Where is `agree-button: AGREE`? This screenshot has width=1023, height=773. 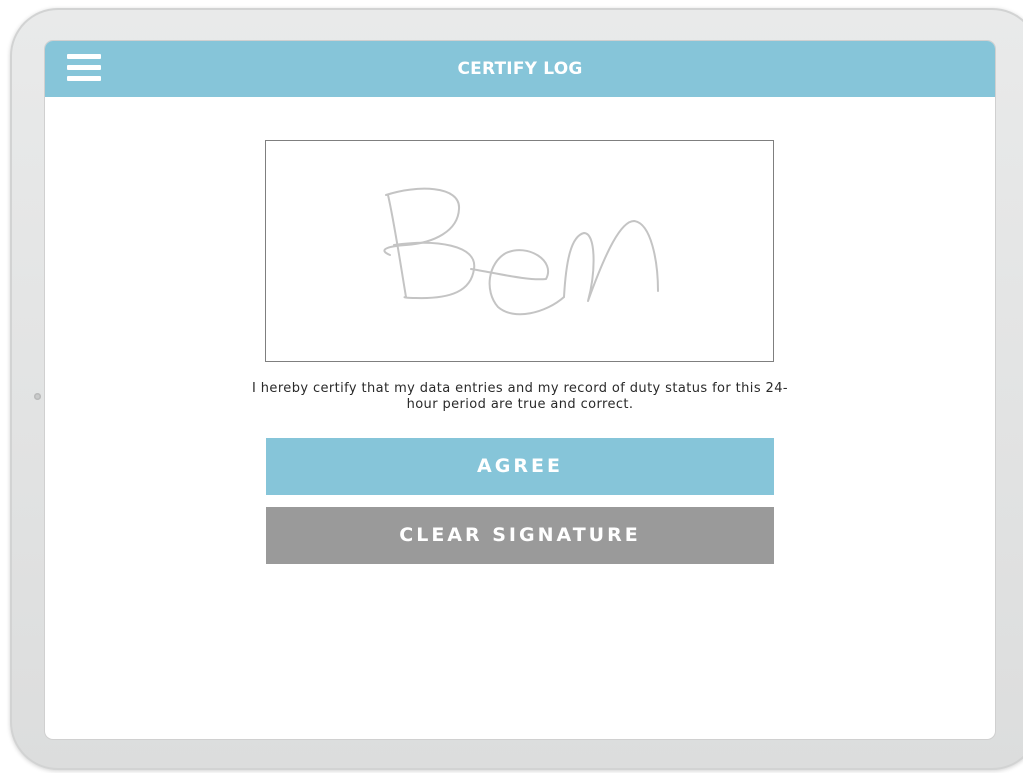
agree-button: AGREE is located at coordinates (520, 466).